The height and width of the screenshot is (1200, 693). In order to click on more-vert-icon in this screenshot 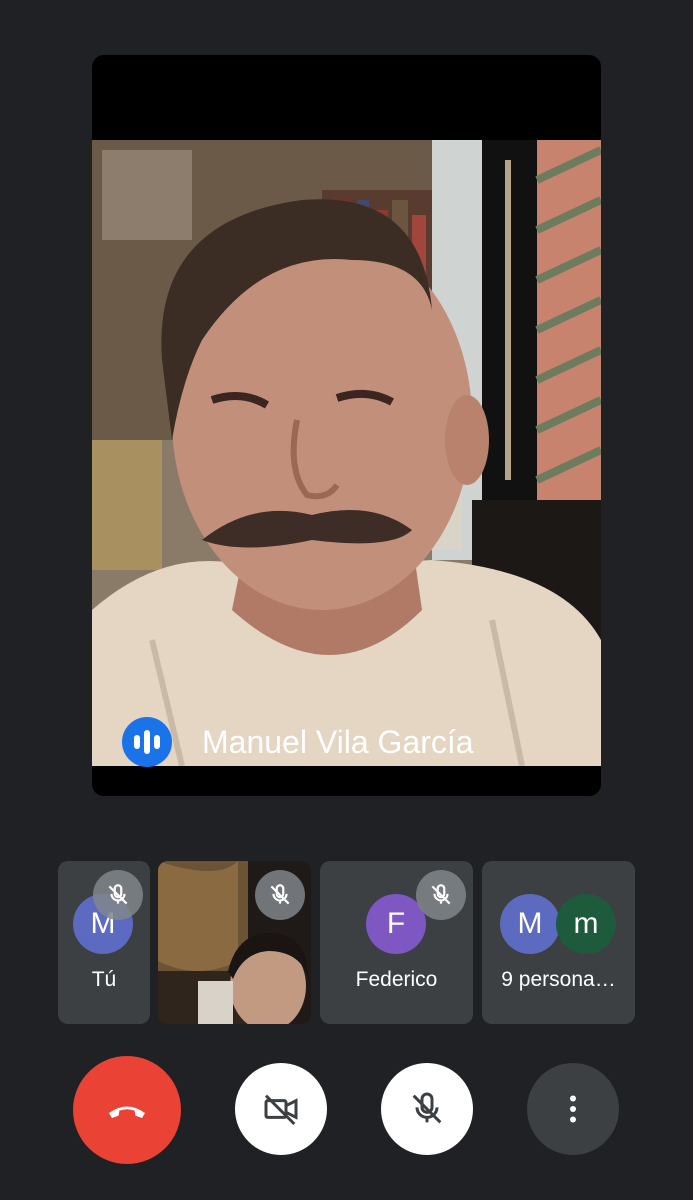, I will do `click(573, 1109)`.